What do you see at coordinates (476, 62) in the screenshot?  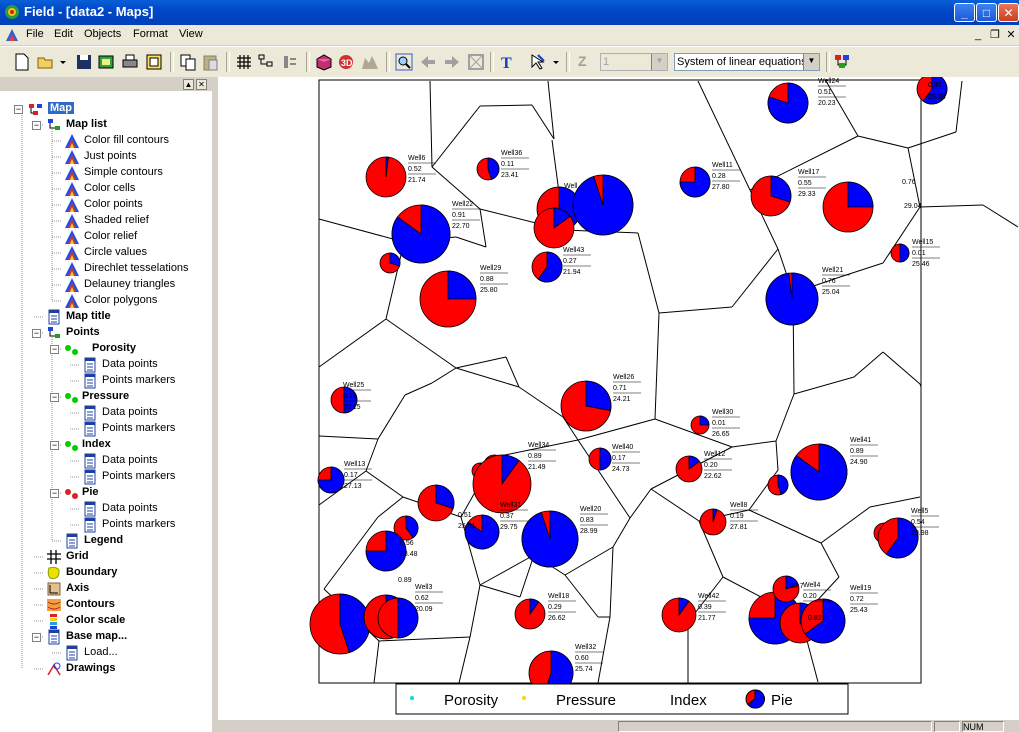 I see `fit-icon` at bounding box center [476, 62].